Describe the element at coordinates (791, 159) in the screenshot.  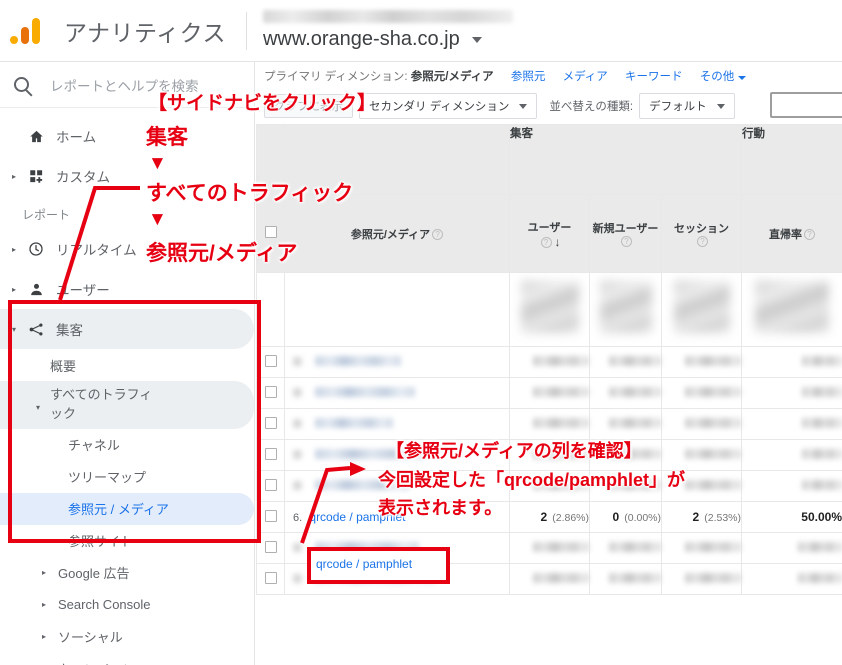
I see `group-header-behavior: 行動` at that location.